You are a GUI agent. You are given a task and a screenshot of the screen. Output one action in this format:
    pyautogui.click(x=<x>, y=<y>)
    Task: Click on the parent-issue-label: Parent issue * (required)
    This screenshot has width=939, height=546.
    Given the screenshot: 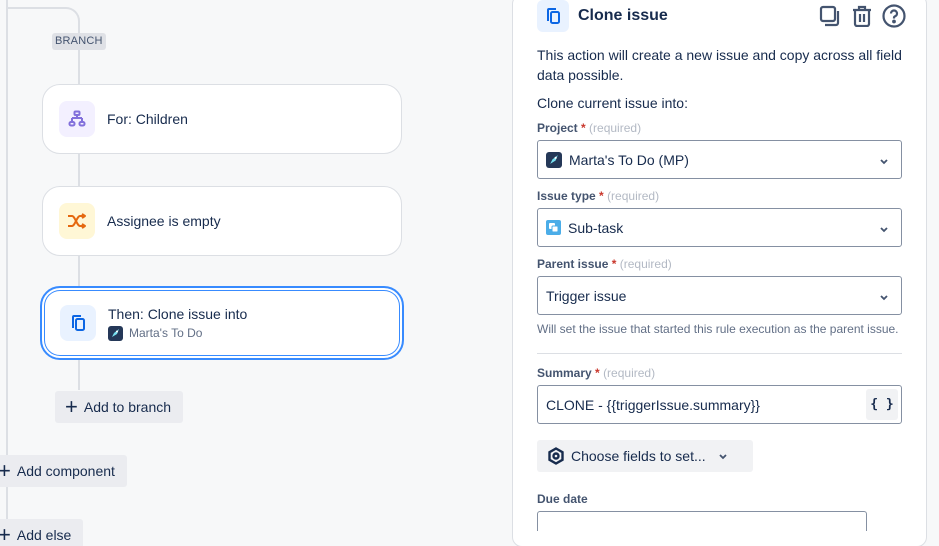 What is the action you would take?
    pyautogui.click(x=604, y=264)
    